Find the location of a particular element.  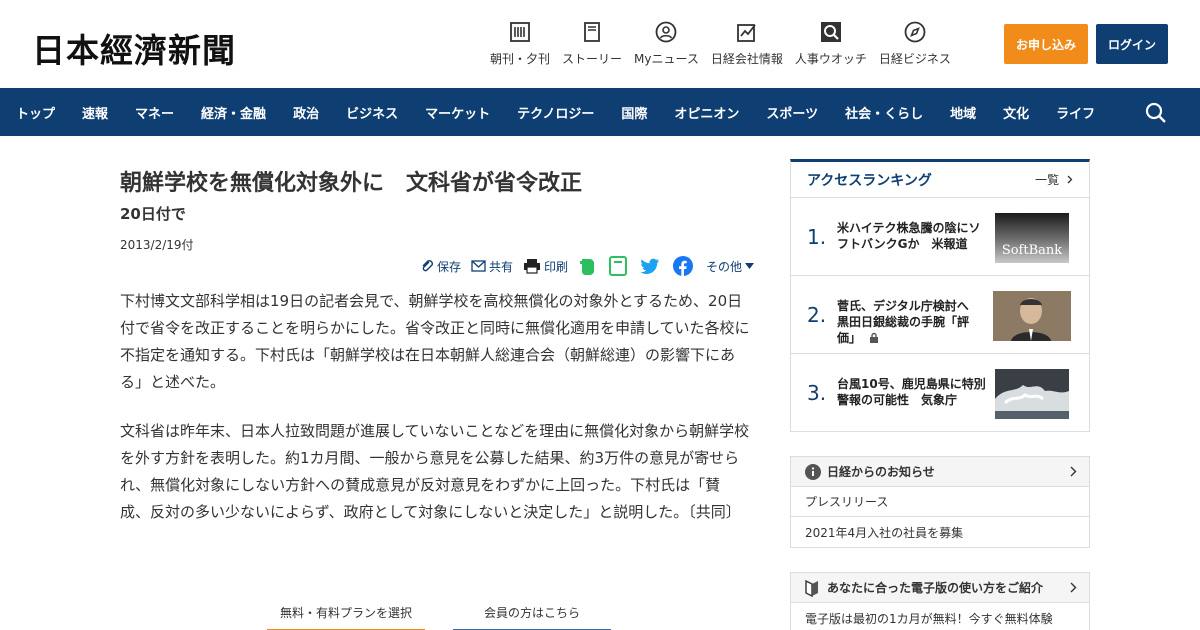

clip-icon is located at coordinates (619, 266).